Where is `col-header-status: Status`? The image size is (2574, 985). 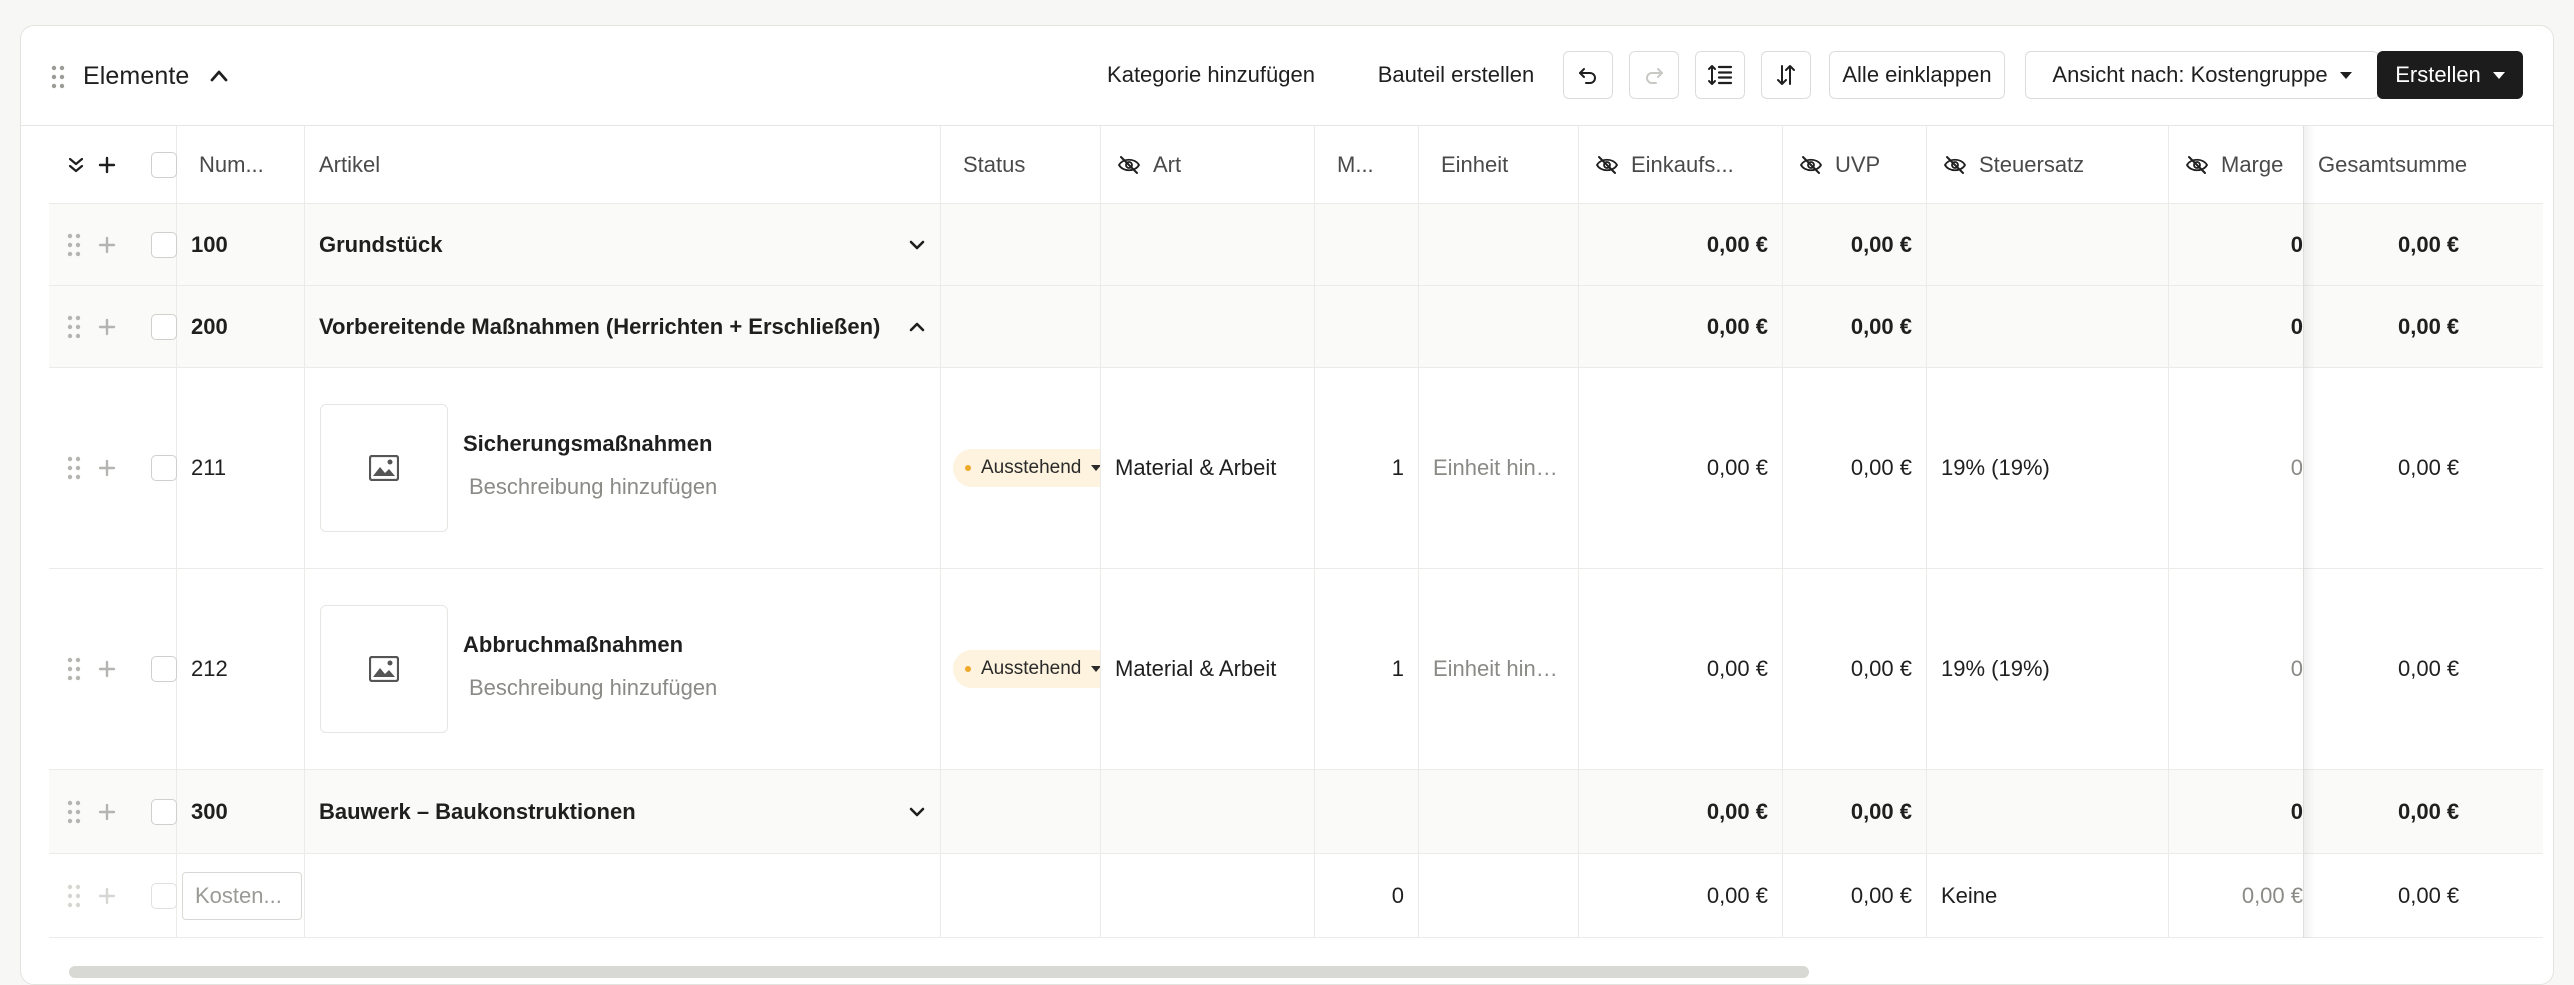 col-header-status: Status is located at coordinates (1021, 164).